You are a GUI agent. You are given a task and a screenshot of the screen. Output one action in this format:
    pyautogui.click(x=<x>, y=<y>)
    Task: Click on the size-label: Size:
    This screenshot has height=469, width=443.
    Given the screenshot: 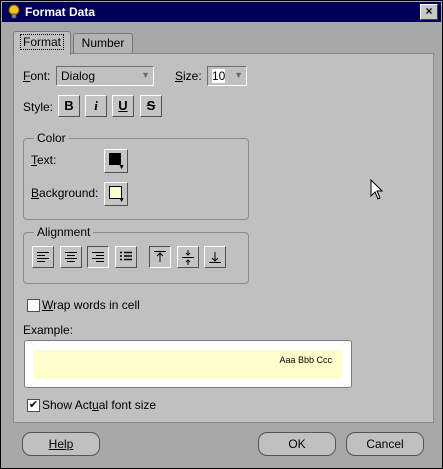 What is the action you would take?
    pyautogui.click(x=188, y=76)
    